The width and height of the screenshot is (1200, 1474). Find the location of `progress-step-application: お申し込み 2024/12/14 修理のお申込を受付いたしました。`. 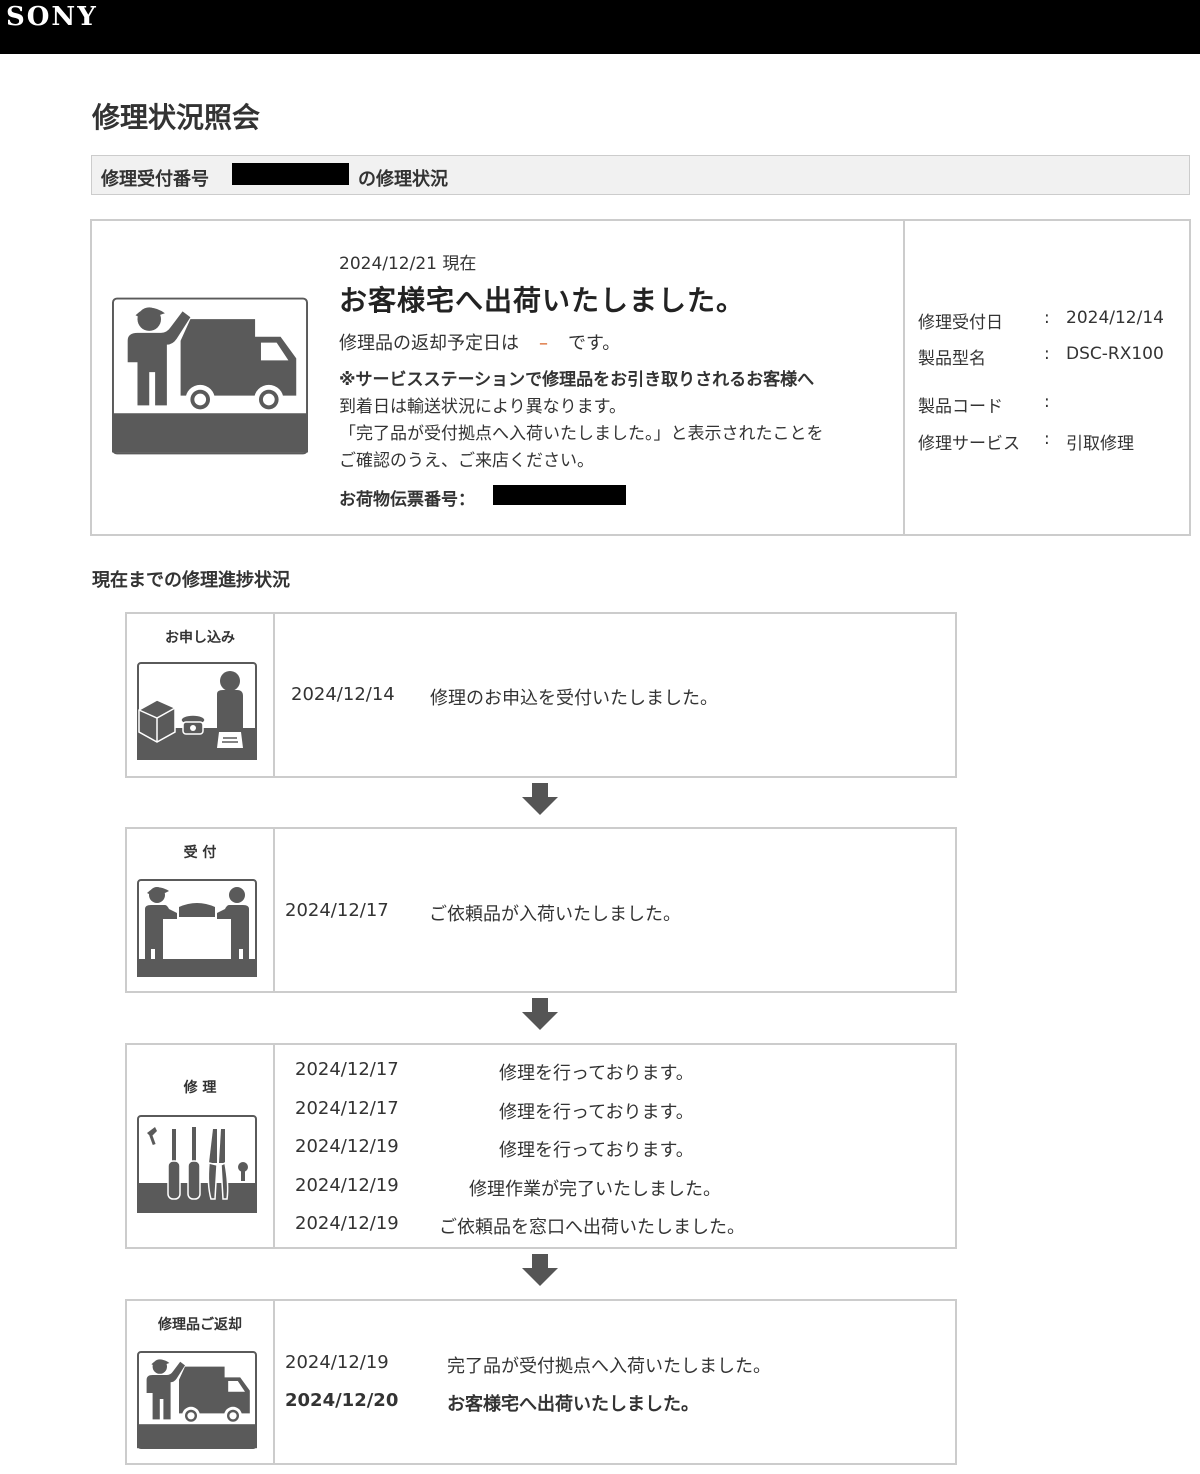

progress-step-application: お申し込み 2024/12/14 修理のお申込を受付いたしました。 is located at coordinates (541, 695).